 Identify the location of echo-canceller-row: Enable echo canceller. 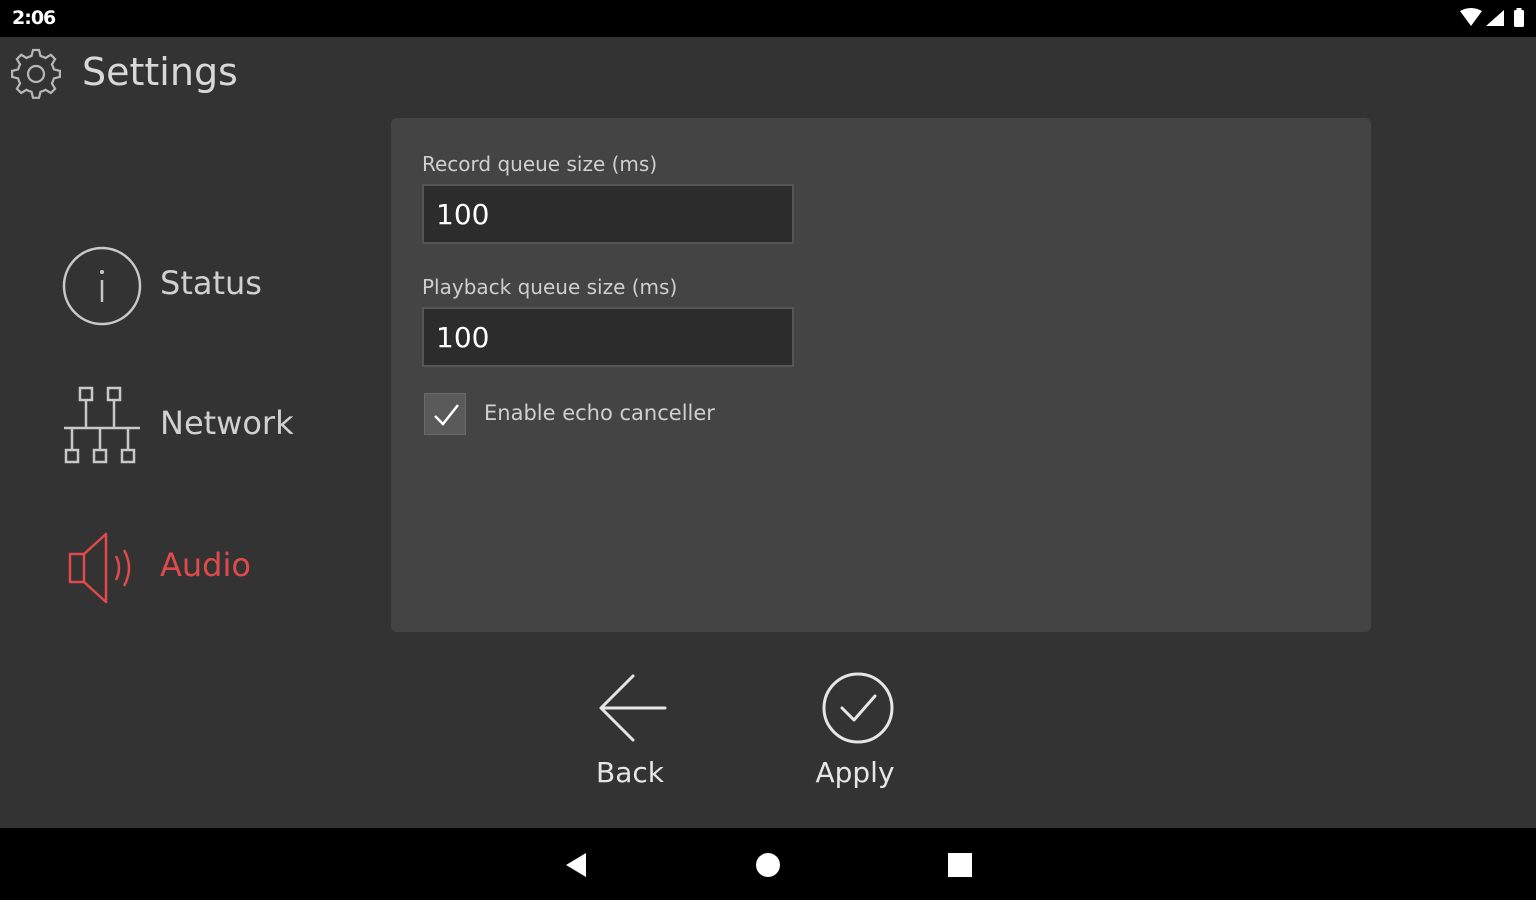
(624, 414).